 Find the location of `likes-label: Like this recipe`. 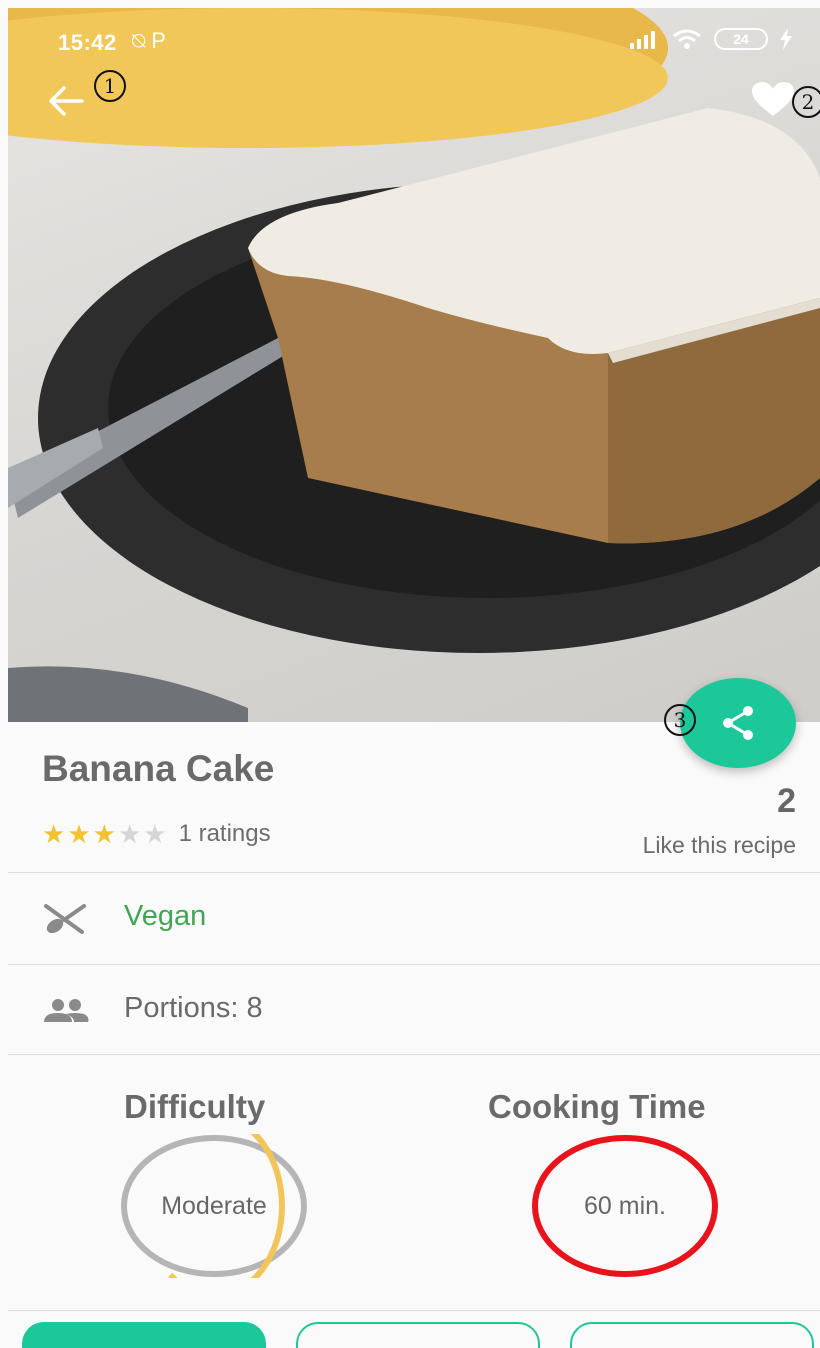

likes-label: Like this recipe is located at coordinates (719, 845).